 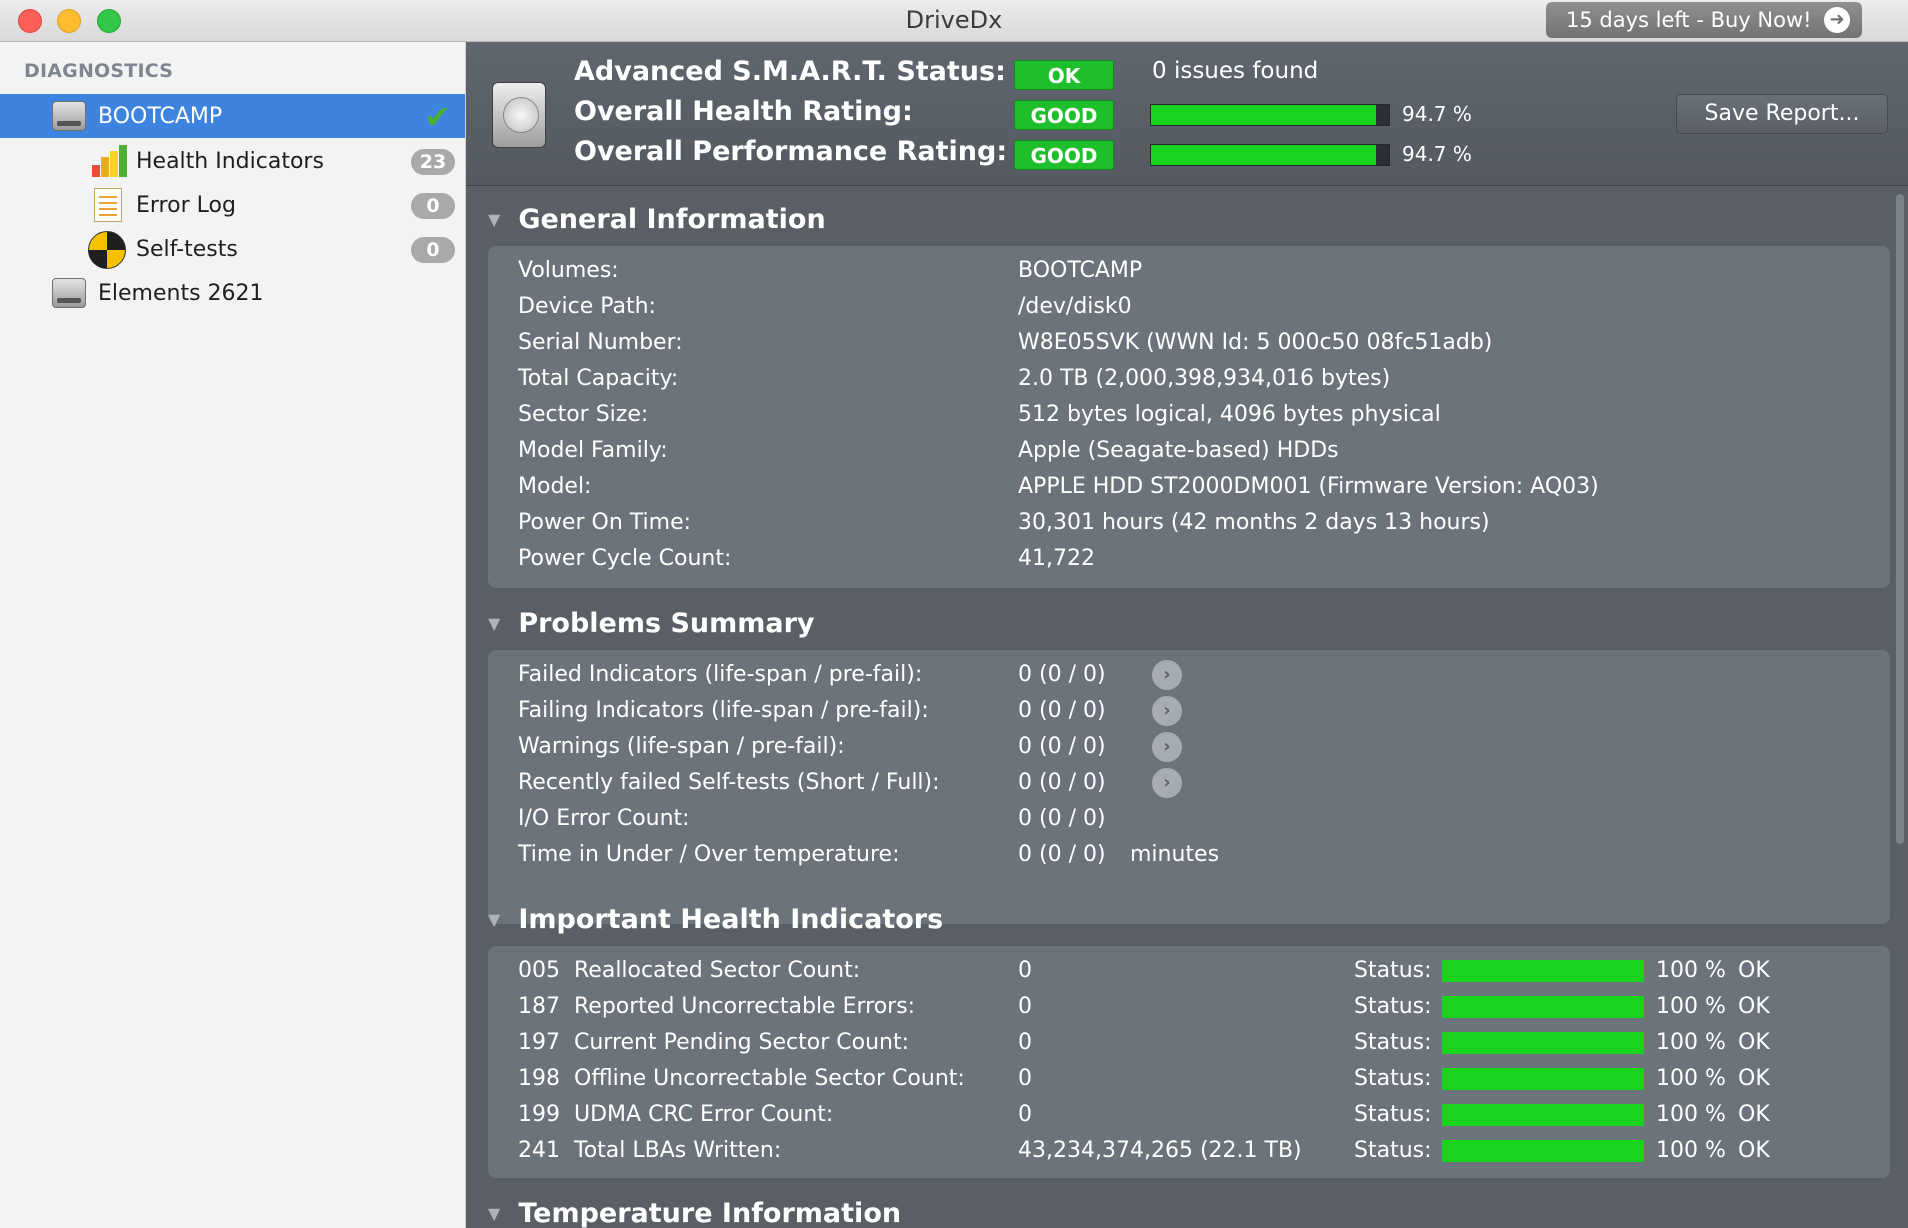 I want to click on health-rating-badge: GOOD, so click(x=1064, y=115).